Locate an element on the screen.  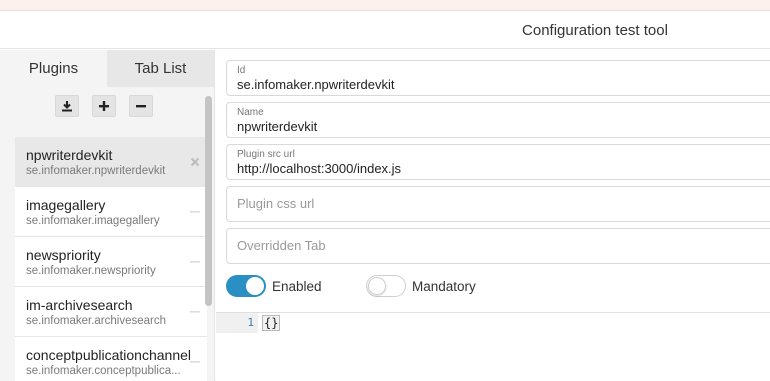
add-plugin-button is located at coordinates (104, 106).